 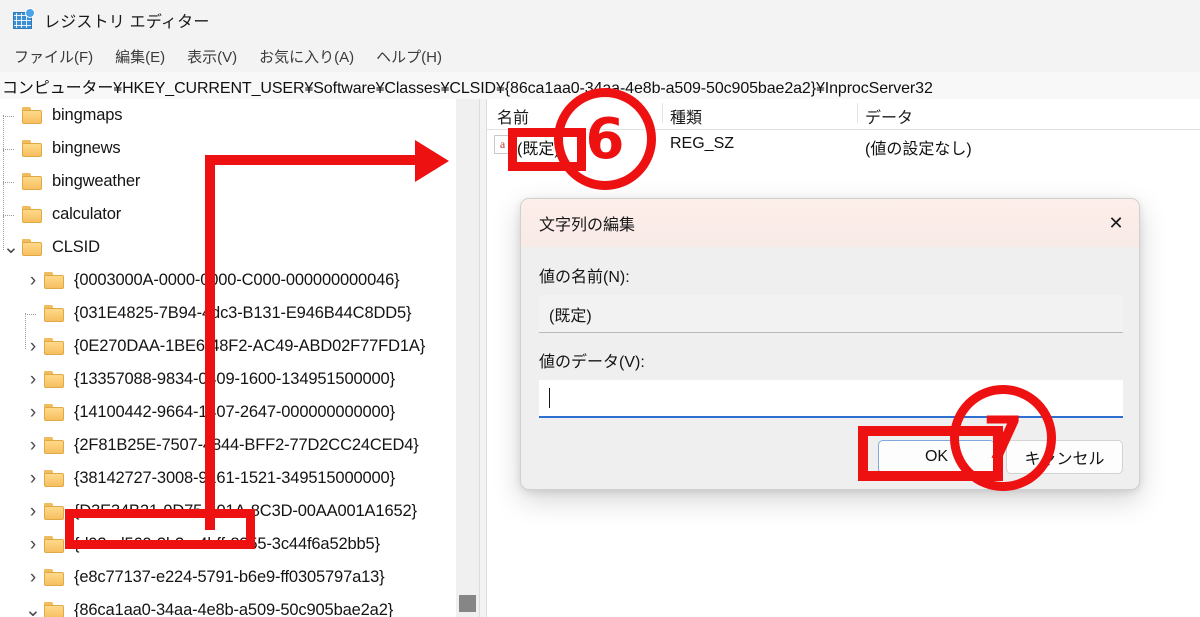 I want to click on values-column-header: 名前 種類 データ, so click(x=843, y=114).